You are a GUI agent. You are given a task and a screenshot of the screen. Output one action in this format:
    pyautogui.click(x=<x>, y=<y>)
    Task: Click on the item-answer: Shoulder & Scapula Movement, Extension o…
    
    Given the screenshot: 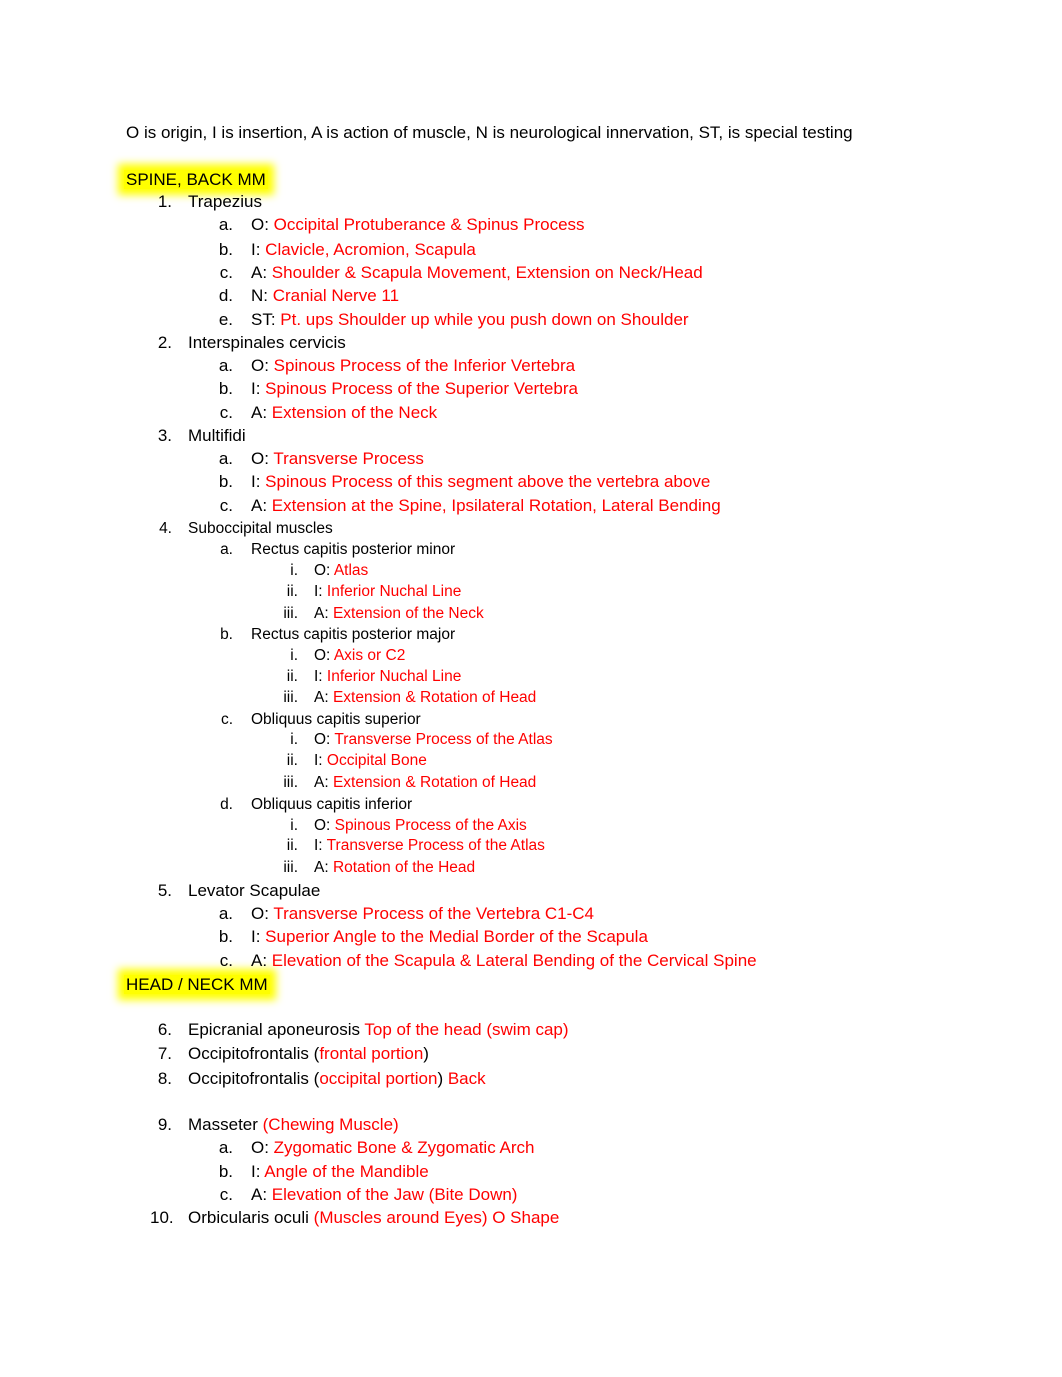 What is the action you would take?
    pyautogui.click(x=487, y=272)
    